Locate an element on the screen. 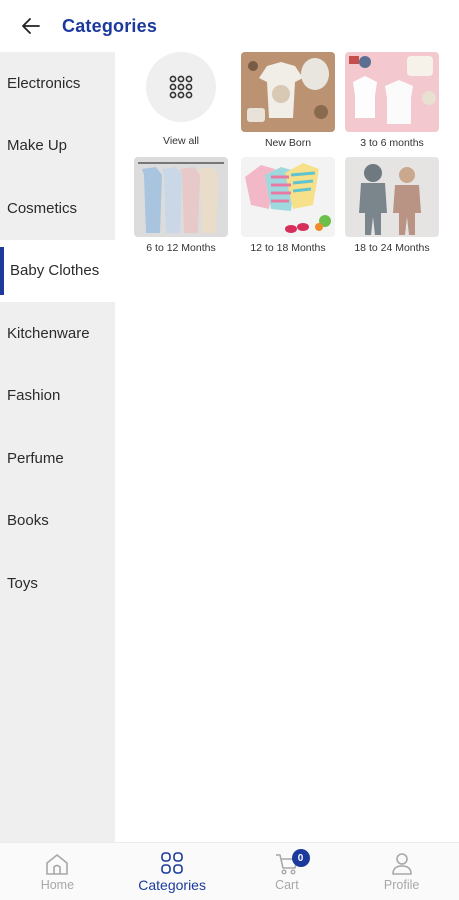  home-icon is located at coordinates (57, 864).